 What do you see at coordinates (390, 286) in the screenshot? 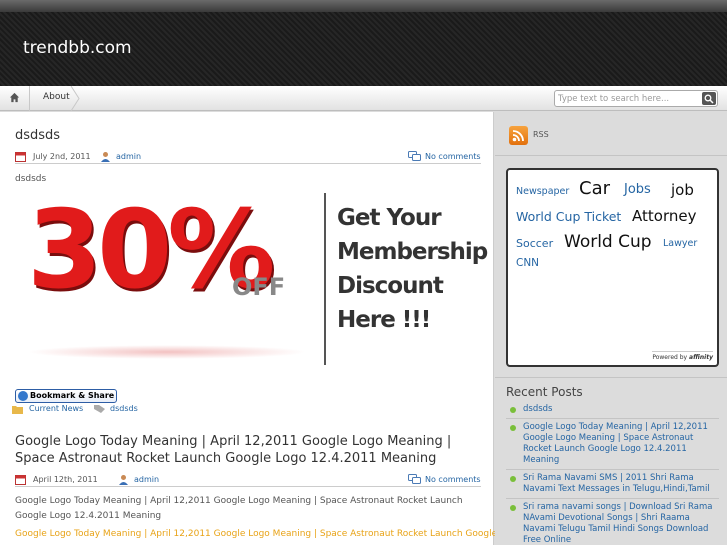
I see `banner-line: Discount` at bounding box center [390, 286].